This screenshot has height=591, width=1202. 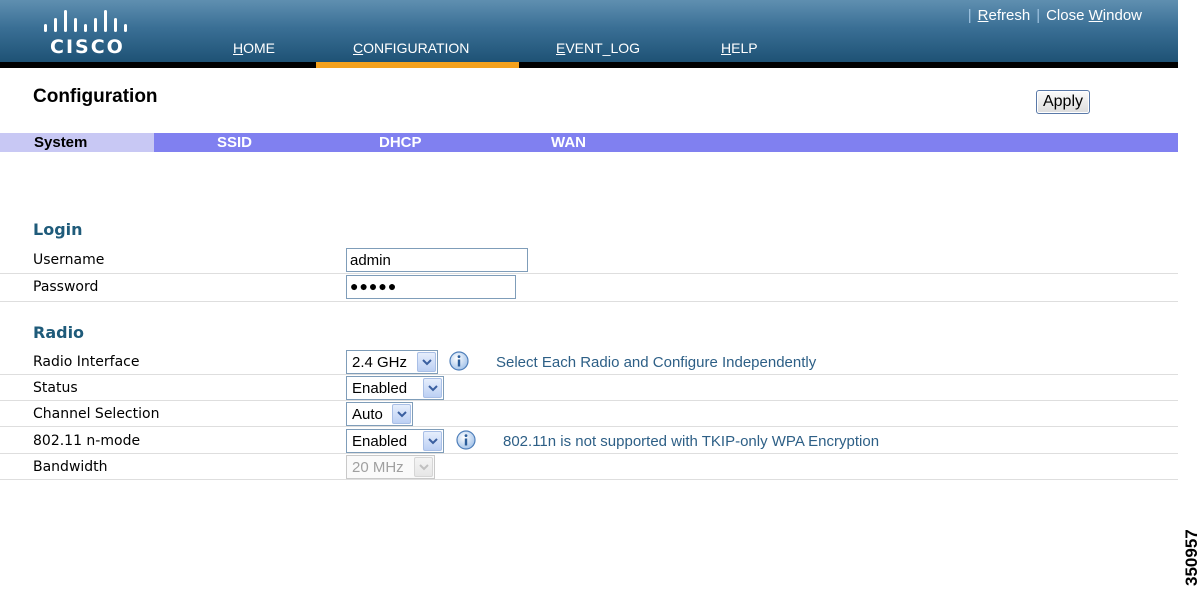 I want to click on n-mode-label: 802.11 n-mode, so click(x=87, y=441).